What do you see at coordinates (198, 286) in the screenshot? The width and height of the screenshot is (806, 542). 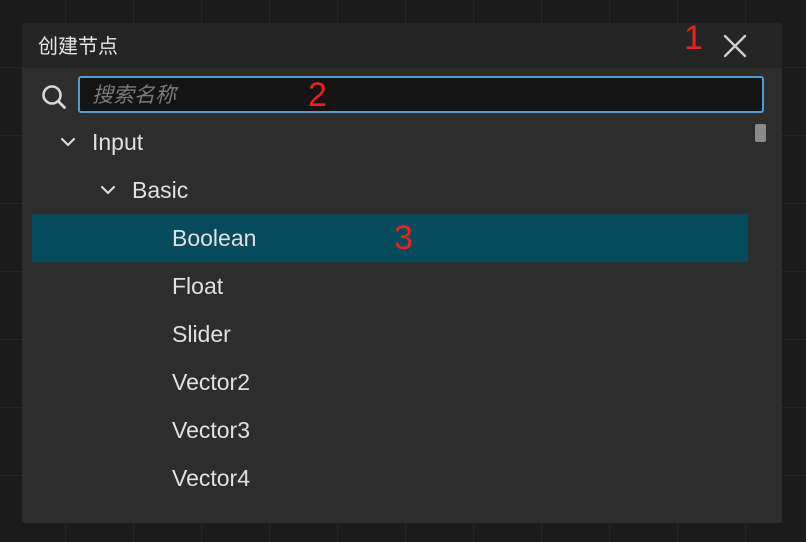 I see `tree-item-label: Float` at bounding box center [198, 286].